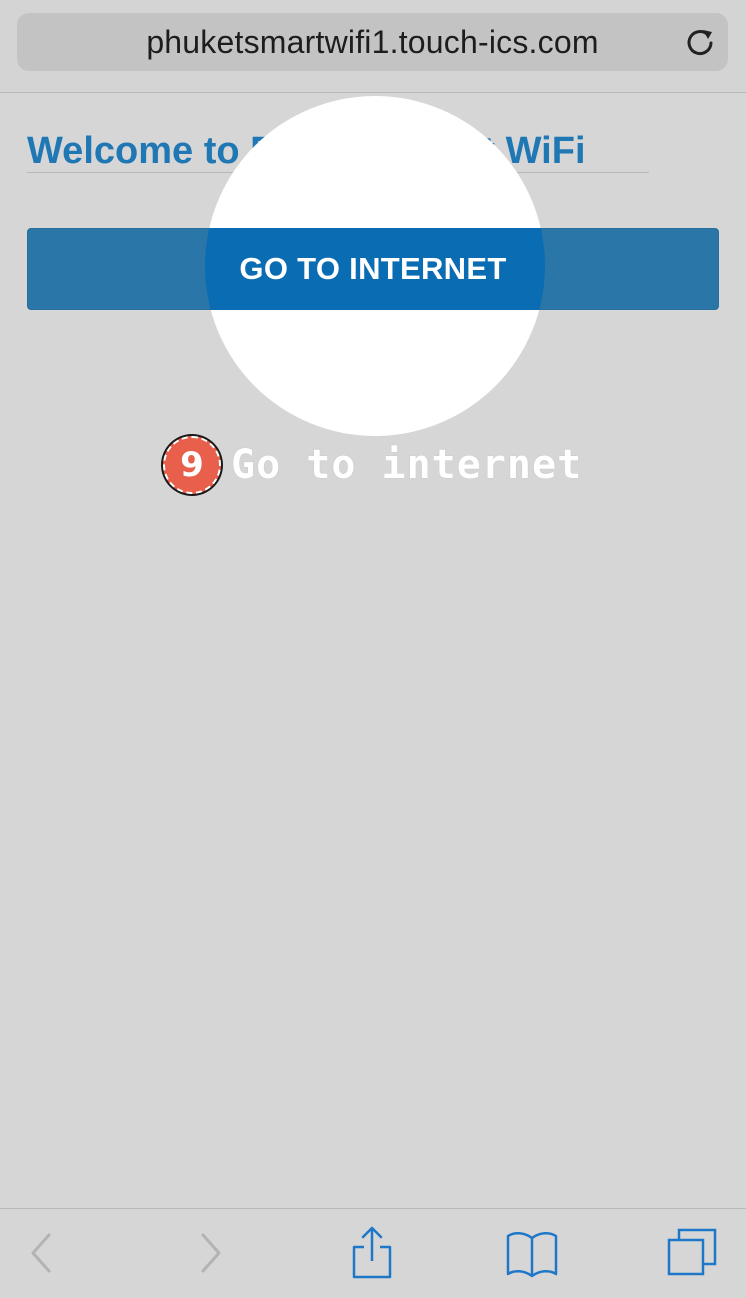 The image size is (746, 1298). I want to click on address-bar: phuketsmartwifi1.touch-ics.com, so click(373, 46).